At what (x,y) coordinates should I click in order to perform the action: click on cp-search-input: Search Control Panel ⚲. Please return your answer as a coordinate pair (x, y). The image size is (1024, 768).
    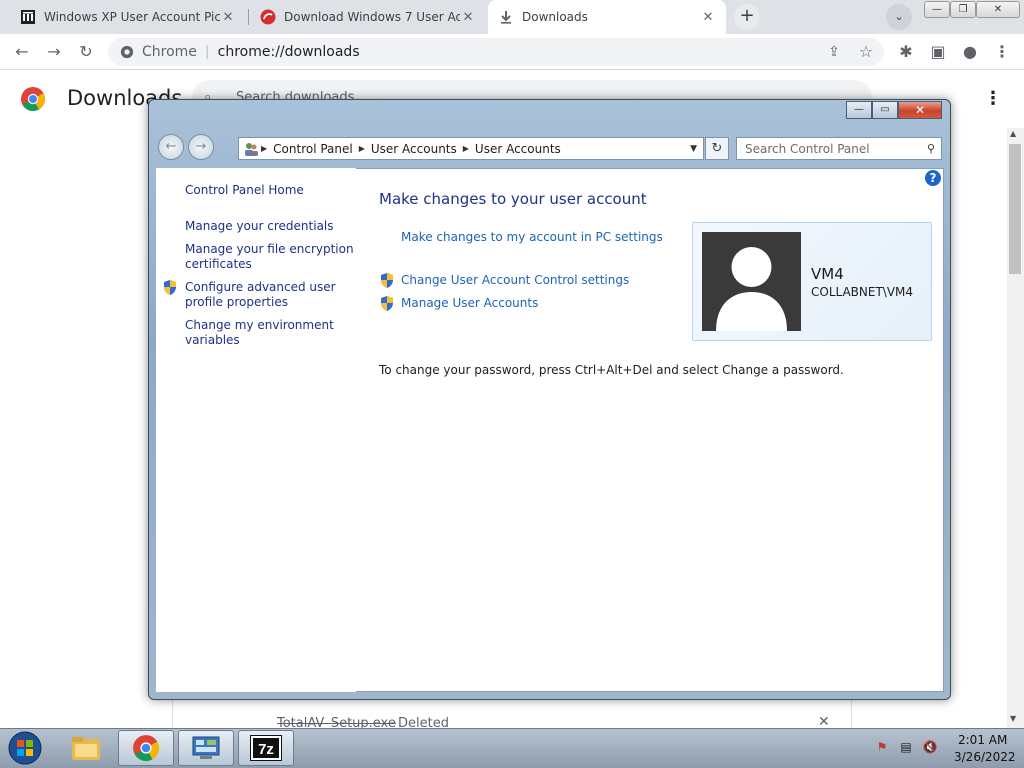
    Looking at the image, I should click on (839, 148).